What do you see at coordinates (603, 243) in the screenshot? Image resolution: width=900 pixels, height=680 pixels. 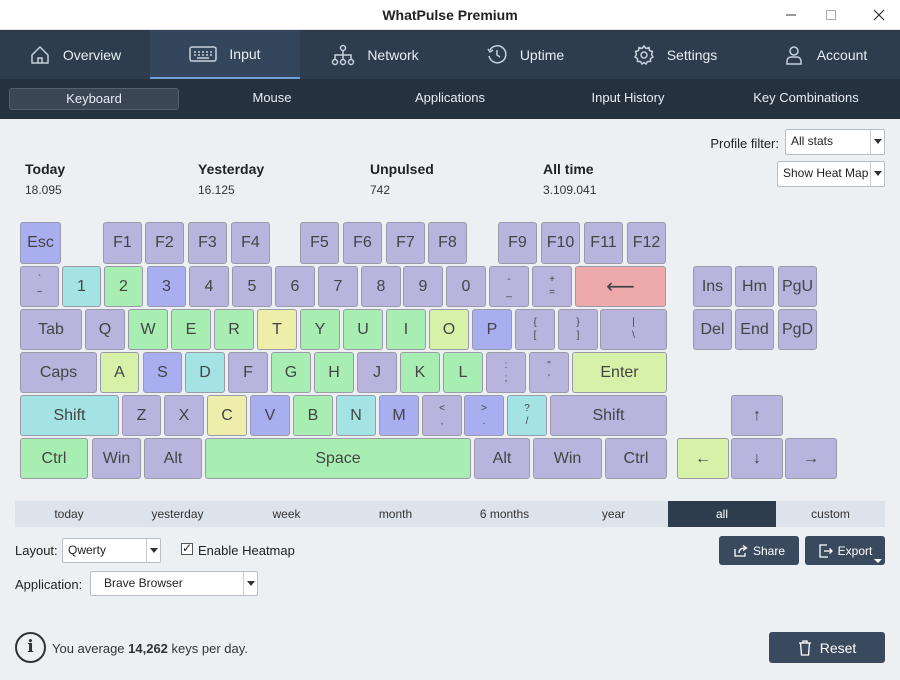 I see `key-f11: F11` at bounding box center [603, 243].